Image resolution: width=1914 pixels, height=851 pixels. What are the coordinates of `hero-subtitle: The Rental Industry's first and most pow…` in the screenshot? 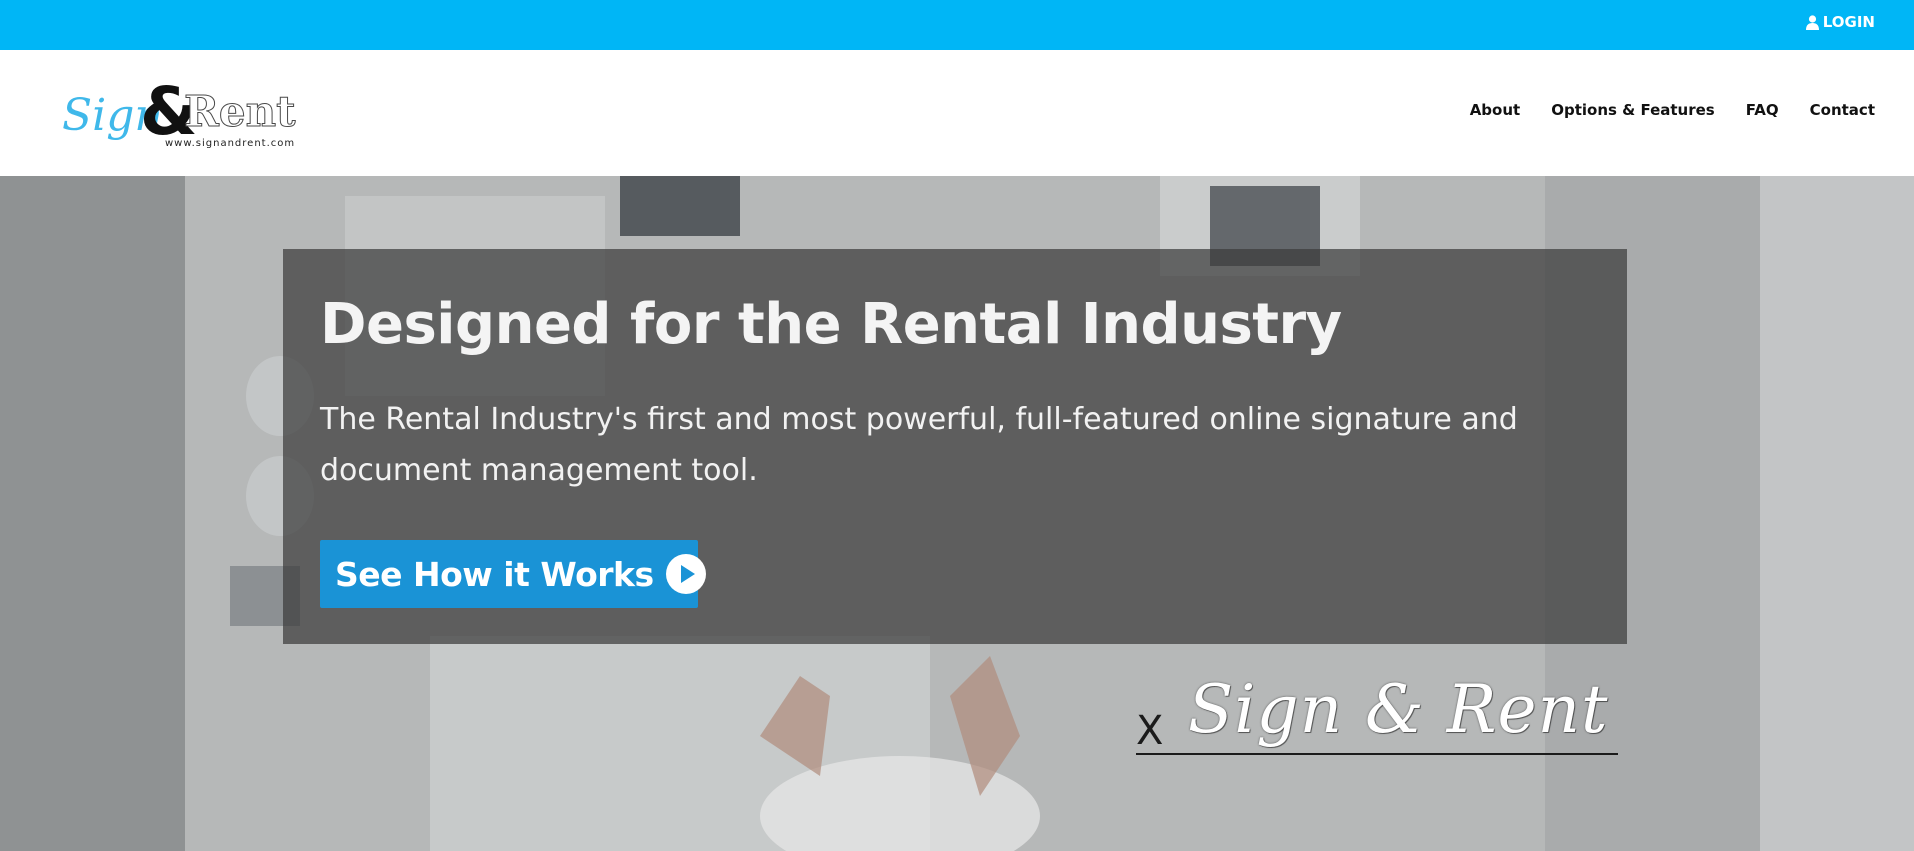 It's located at (919, 445).